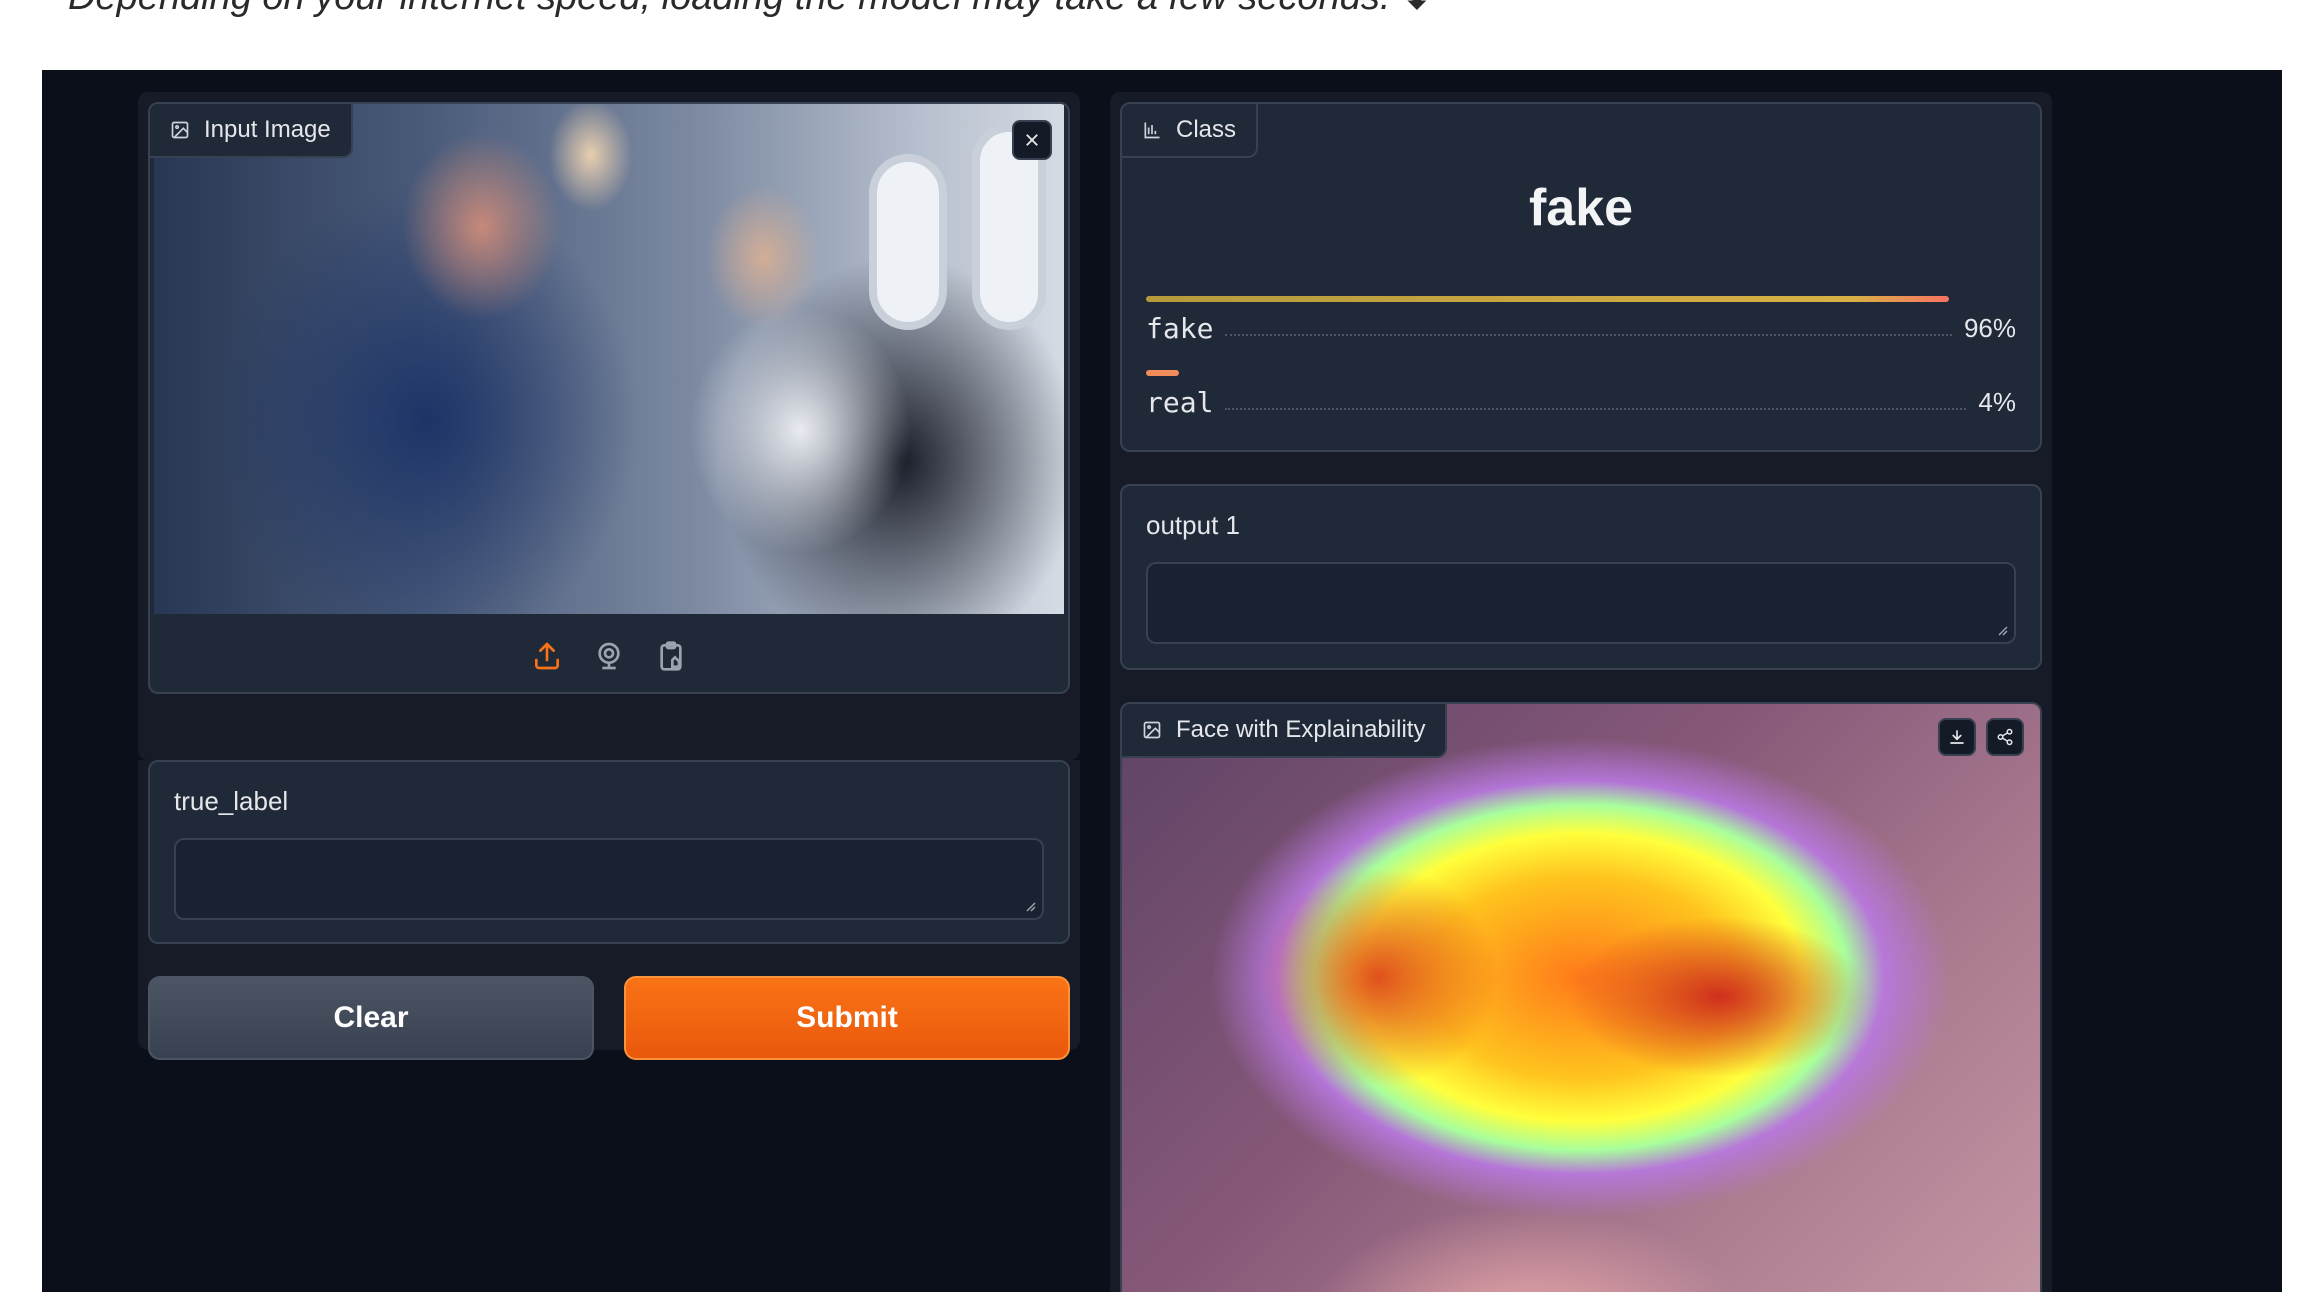  I want to click on remove-image-button, so click(1032, 140).